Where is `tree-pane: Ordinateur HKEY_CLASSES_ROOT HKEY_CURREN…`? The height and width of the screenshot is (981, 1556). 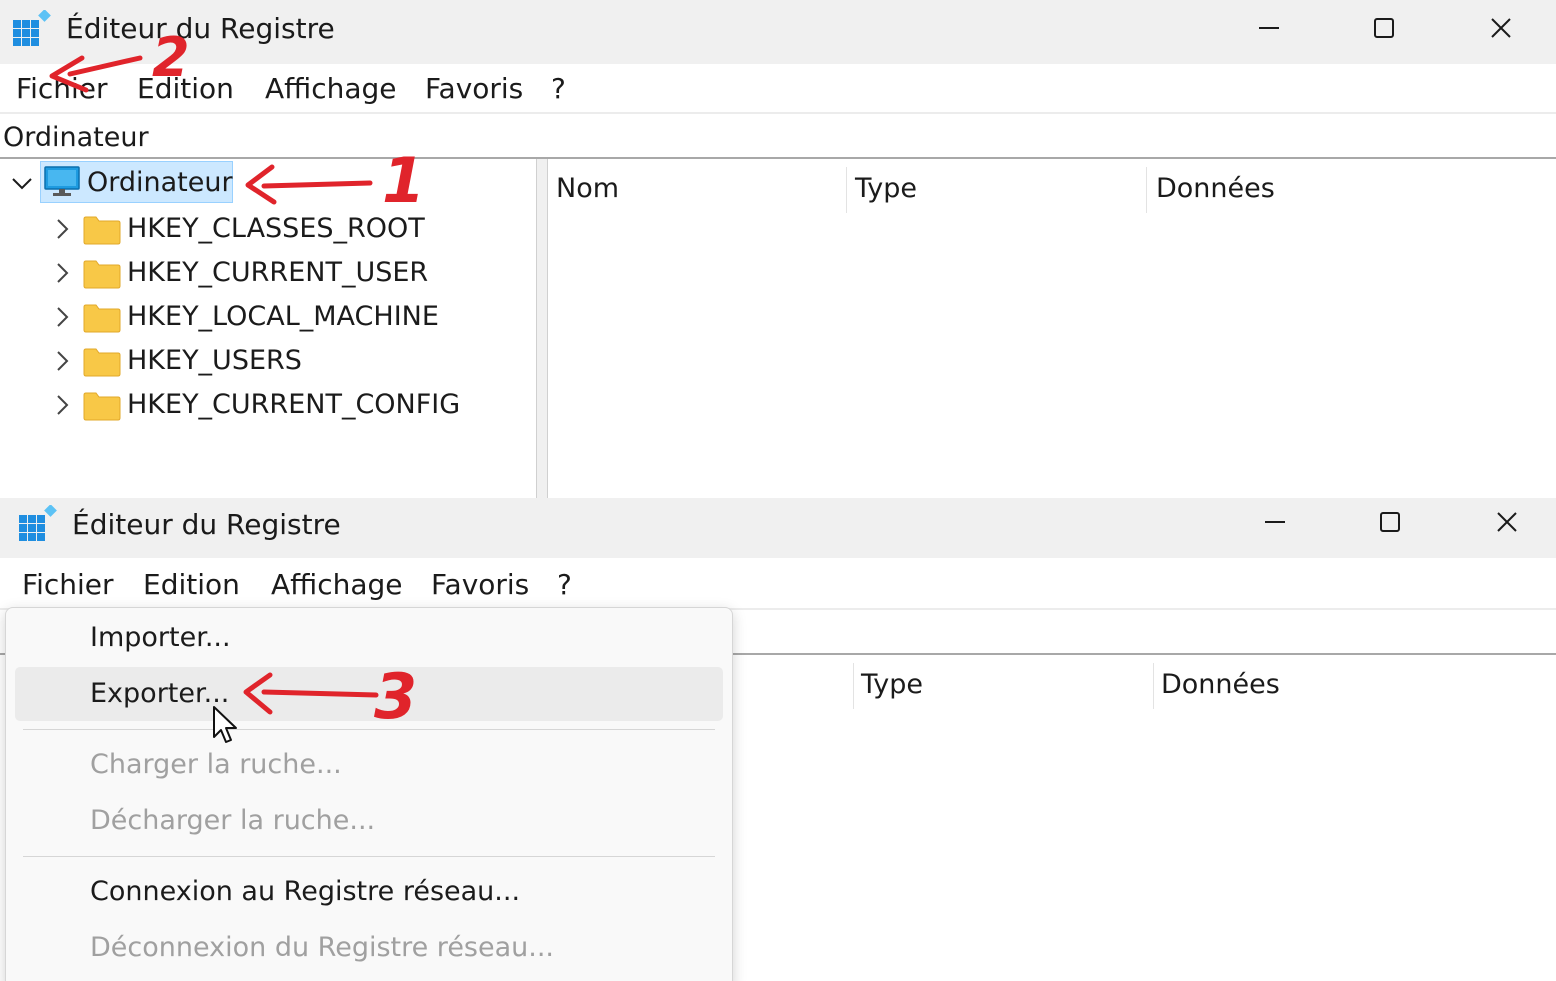 tree-pane: Ordinateur HKEY_CLASSES_ROOT HKEY_CURREN… is located at coordinates (268, 328).